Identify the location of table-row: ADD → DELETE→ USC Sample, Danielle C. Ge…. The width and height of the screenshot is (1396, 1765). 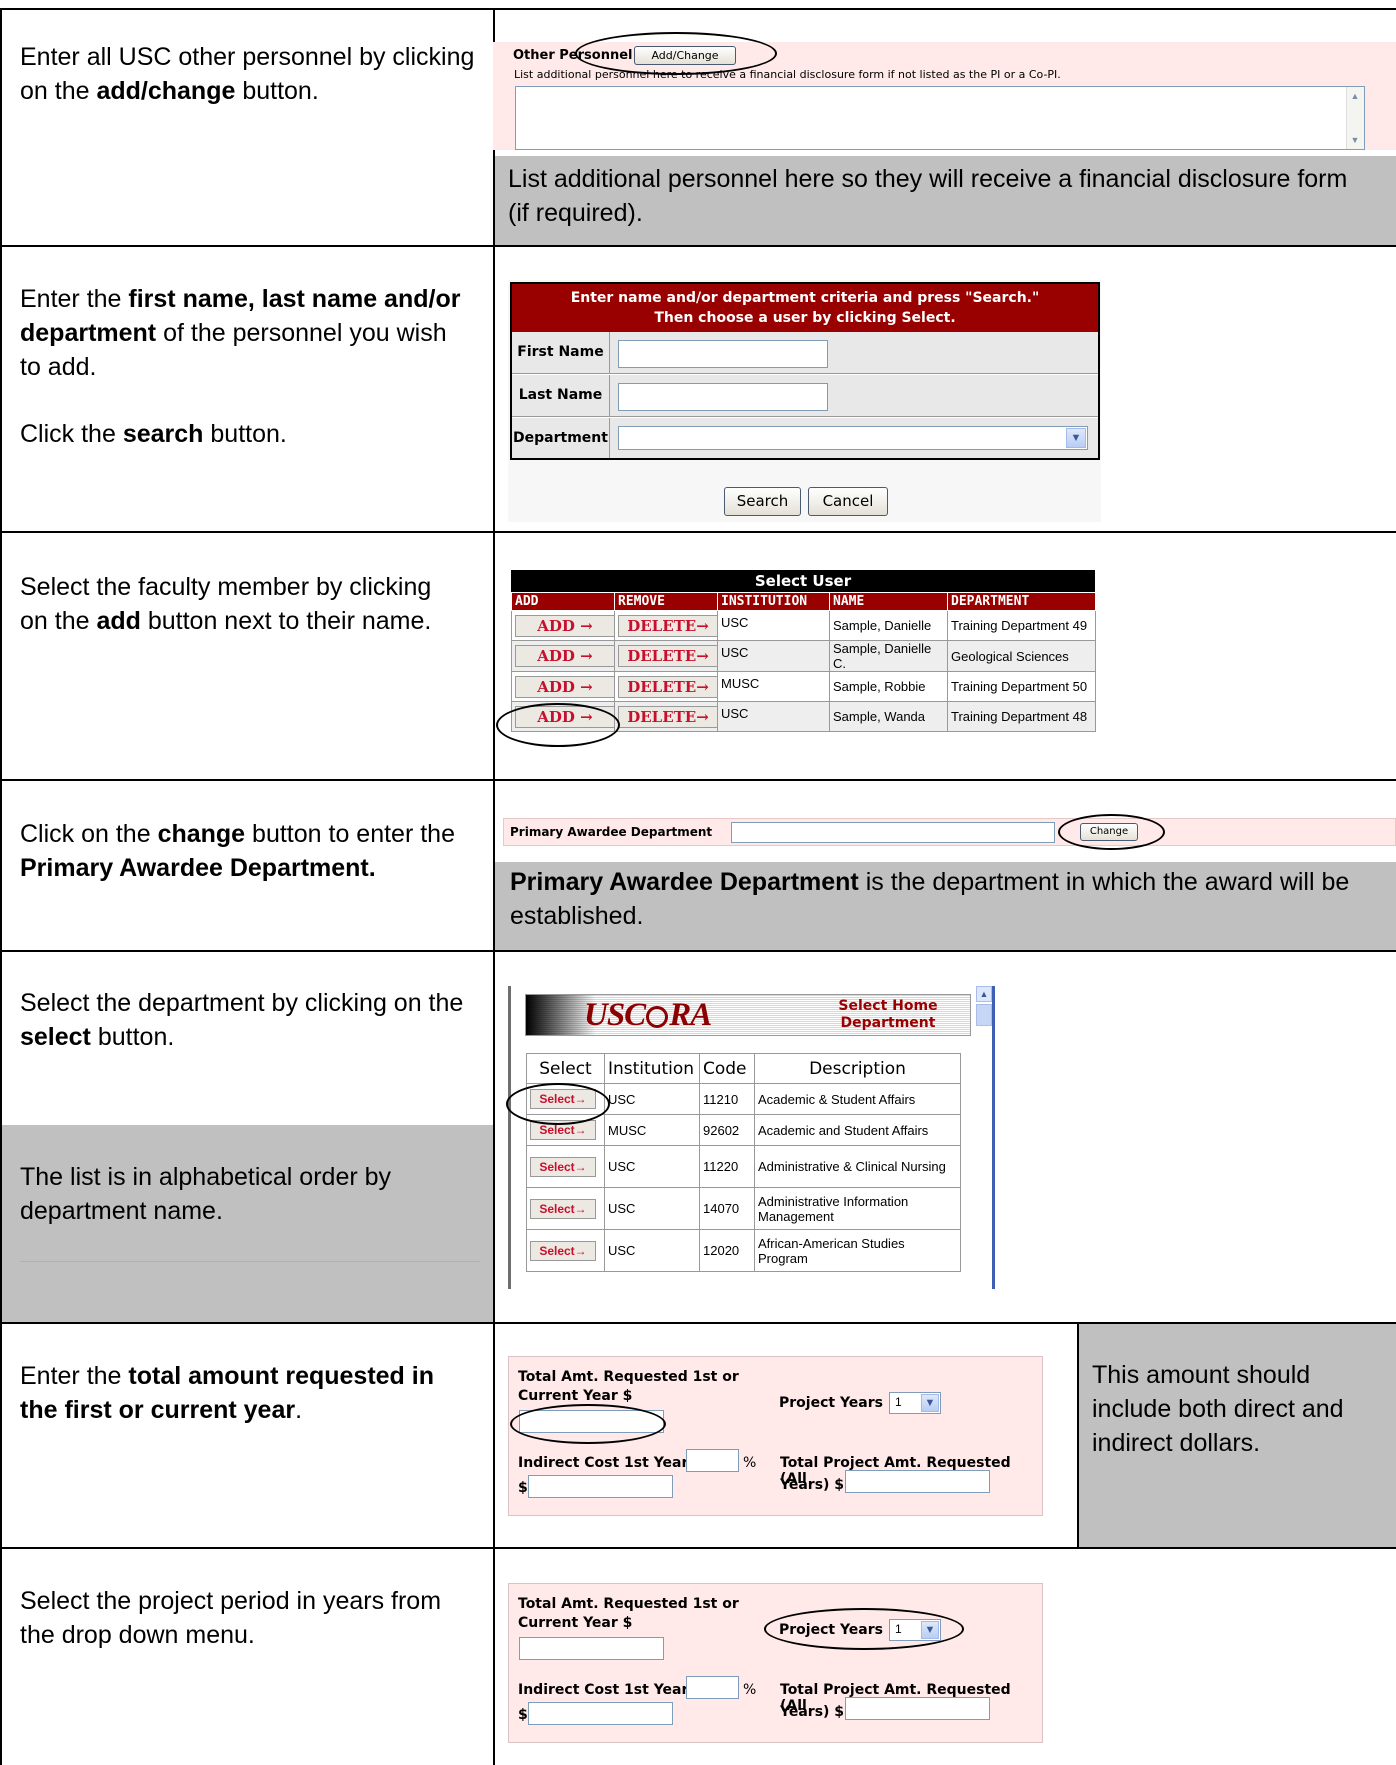
(803, 656).